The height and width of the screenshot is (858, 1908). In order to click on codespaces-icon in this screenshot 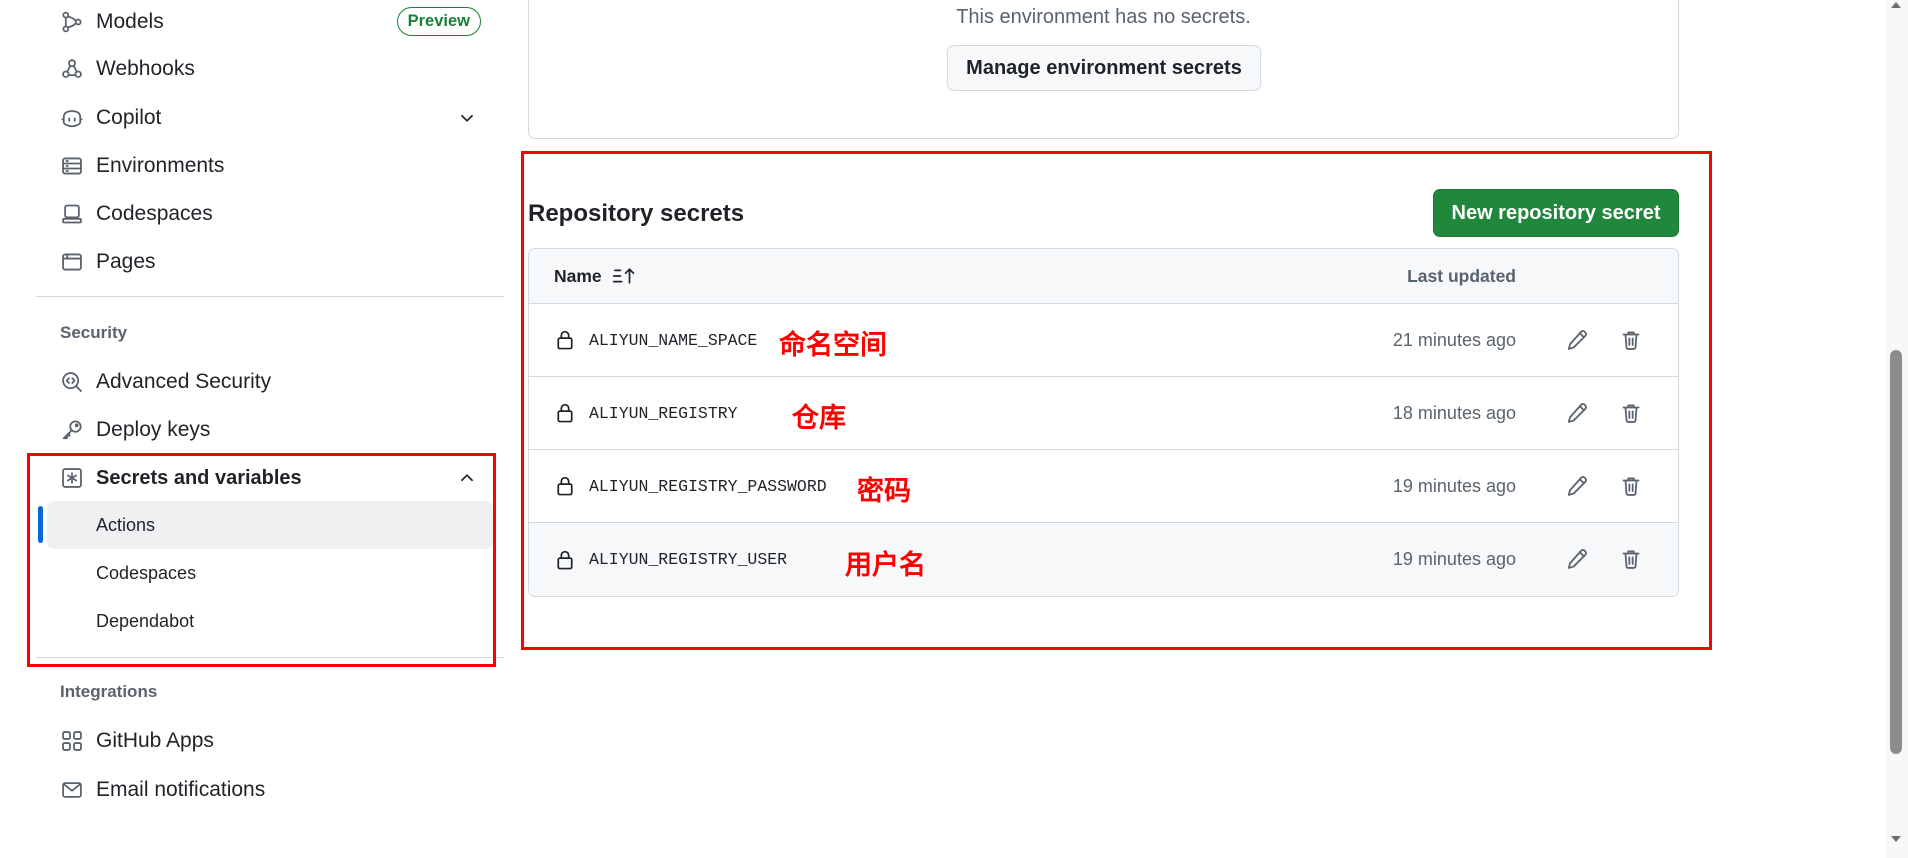, I will do `click(72, 214)`.